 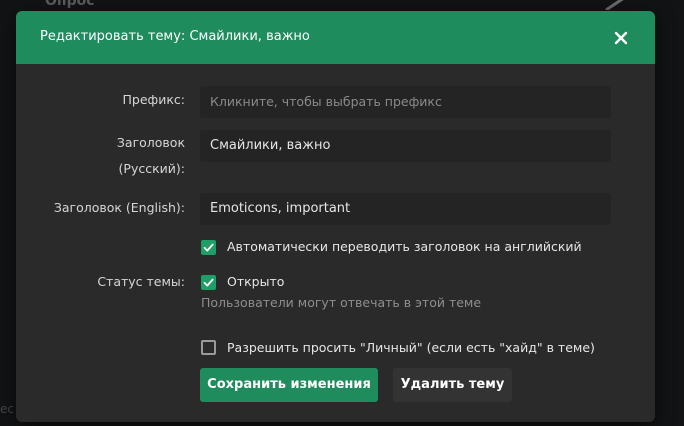 What do you see at coordinates (208, 347) in the screenshot?
I see `allow-personal-checkbox` at bounding box center [208, 347].